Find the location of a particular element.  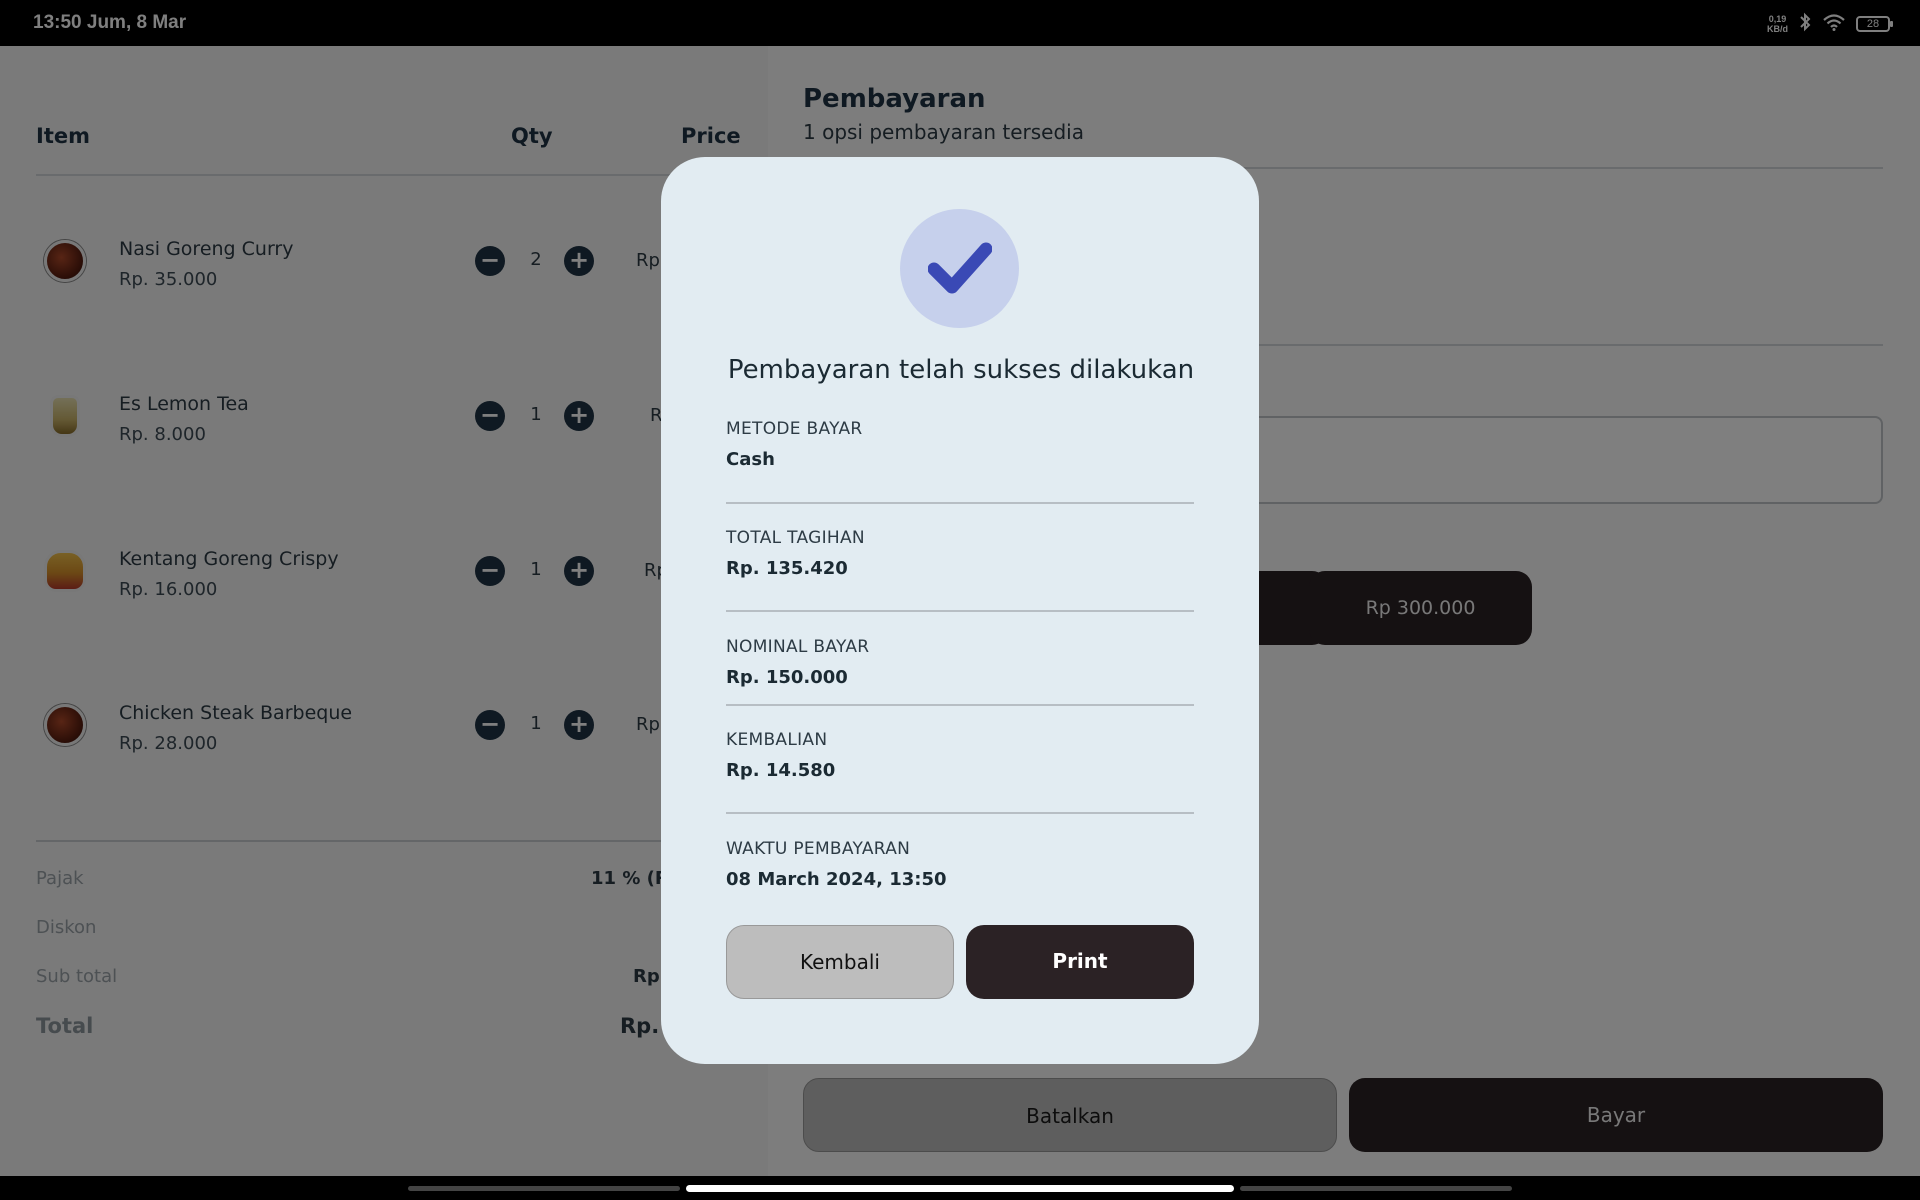

field-value: Rp. 150.000 is located at coordinates (787, 677).